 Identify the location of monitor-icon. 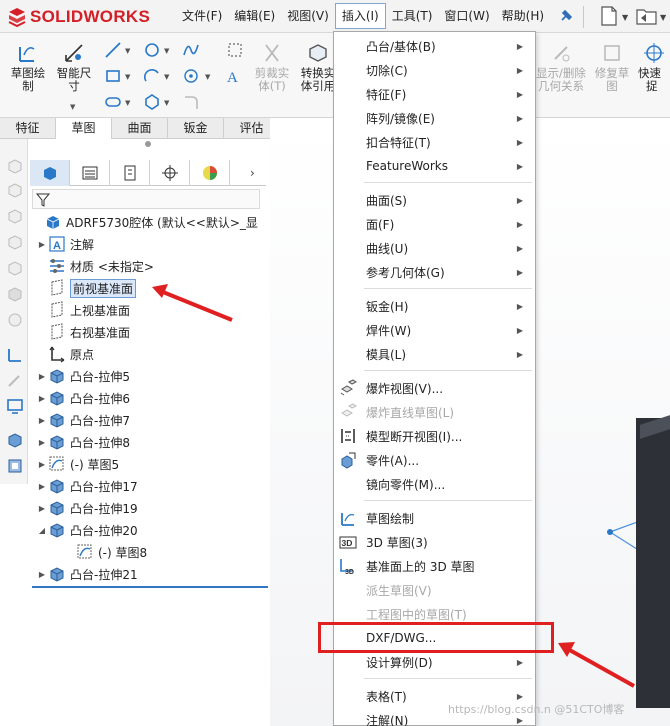
(15, 406).